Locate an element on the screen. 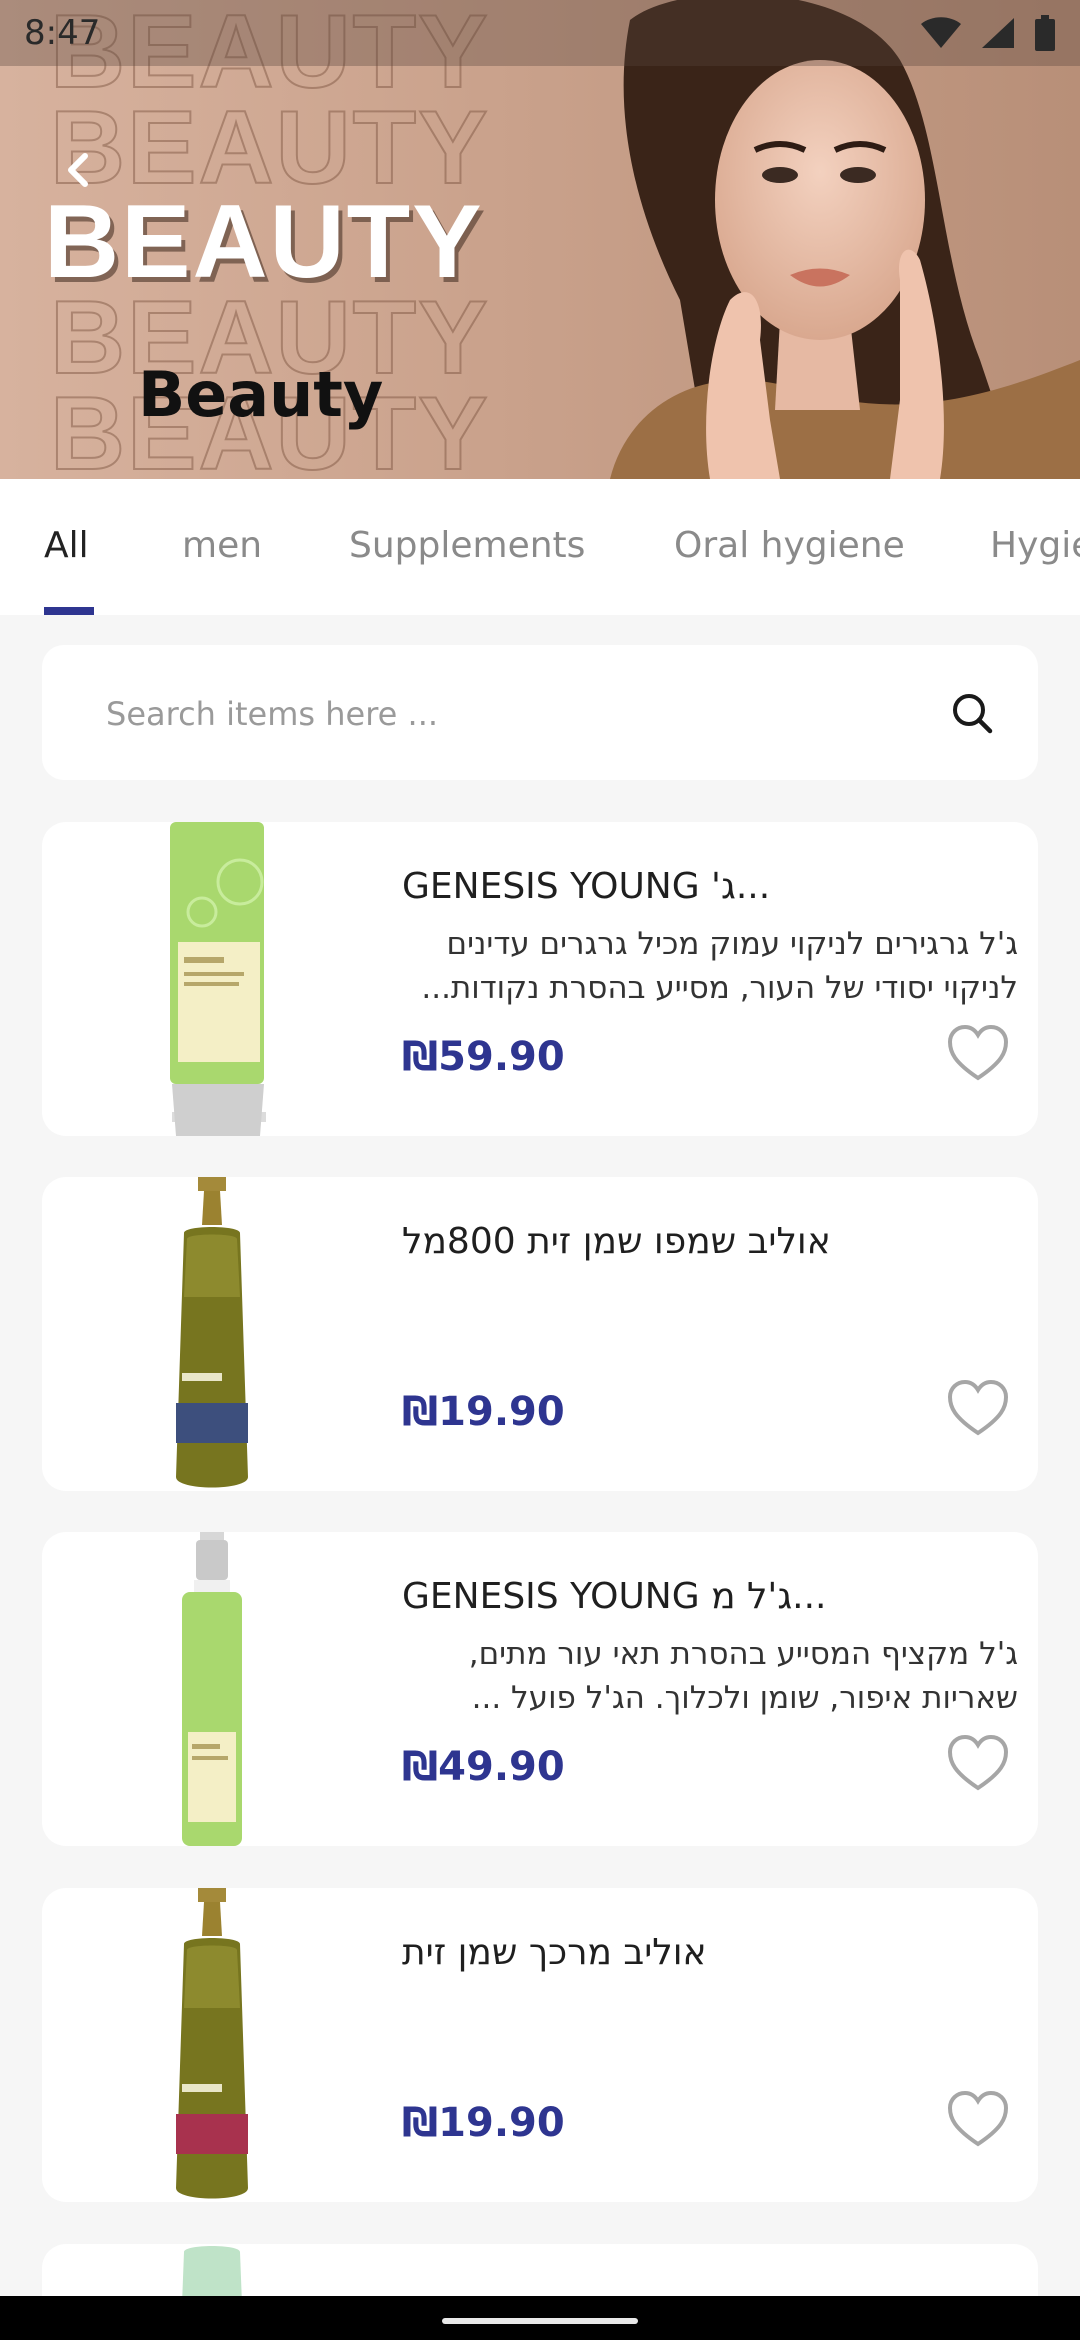 This screenshot has height=2340, width=1080. tab-oral-hygiene: Oral hygiene is located at coordinates (789, 545).